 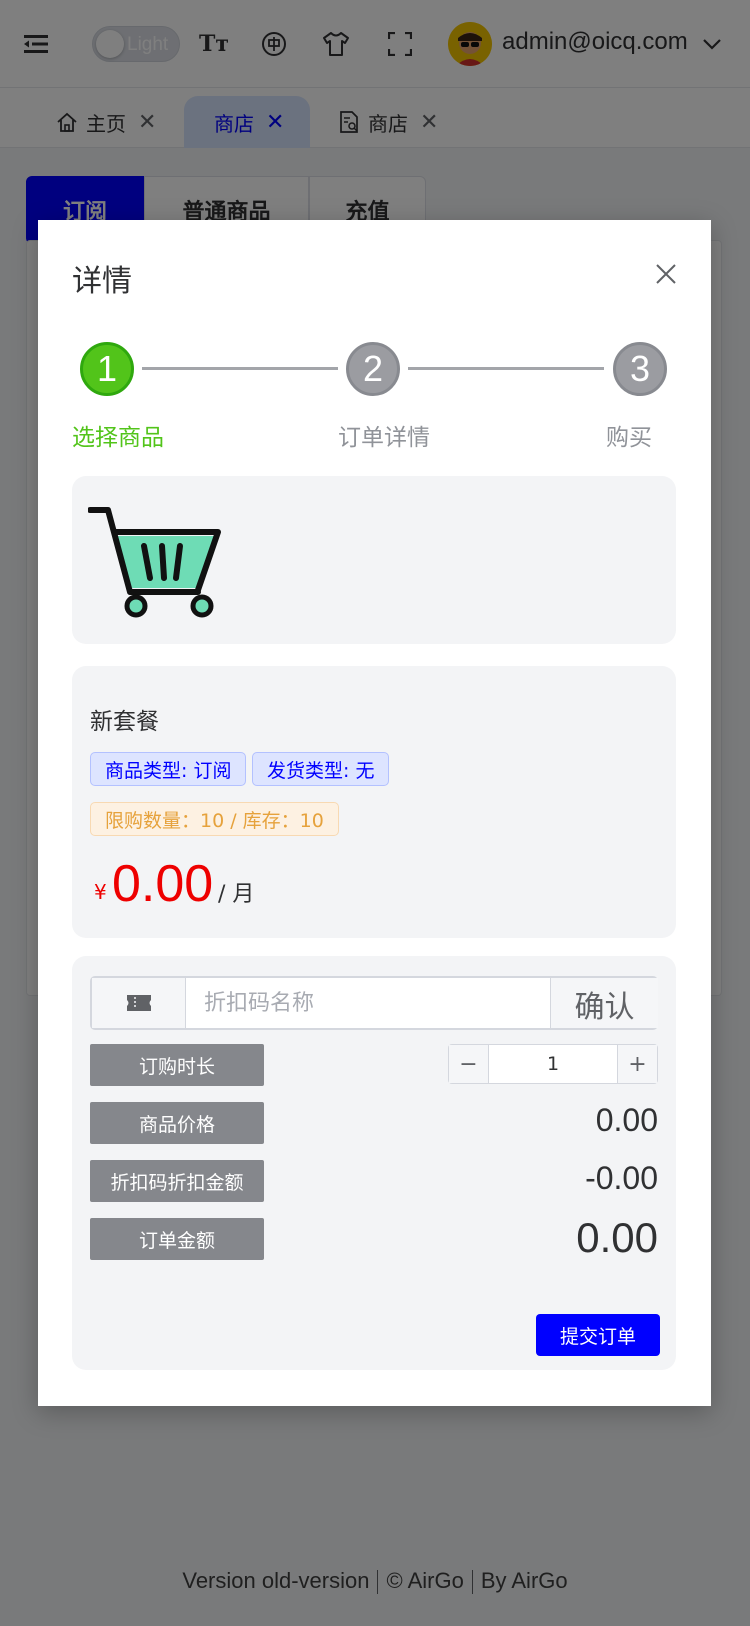 I want to click on duration-stepper: − 1 +, so click(x=553, y=1064).